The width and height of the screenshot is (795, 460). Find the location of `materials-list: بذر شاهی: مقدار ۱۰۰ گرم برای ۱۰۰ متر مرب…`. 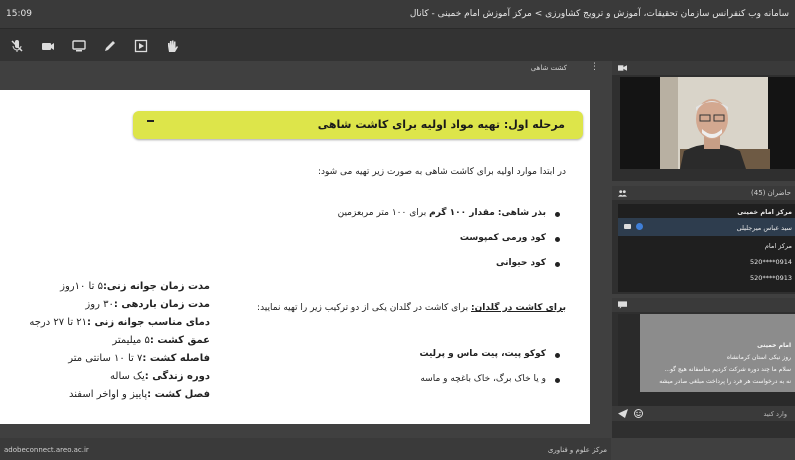

materials-list: بذر شاهی: مقدار ۱۰۰ گرم برای ۱۰۰ متر مرب… is located at coordinates (449, 245).